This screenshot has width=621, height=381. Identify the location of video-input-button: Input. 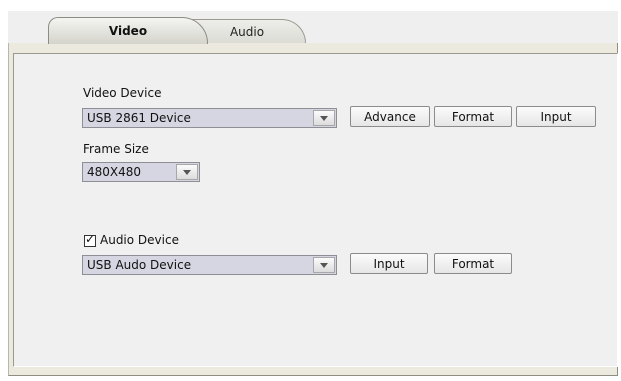
(556, 116).